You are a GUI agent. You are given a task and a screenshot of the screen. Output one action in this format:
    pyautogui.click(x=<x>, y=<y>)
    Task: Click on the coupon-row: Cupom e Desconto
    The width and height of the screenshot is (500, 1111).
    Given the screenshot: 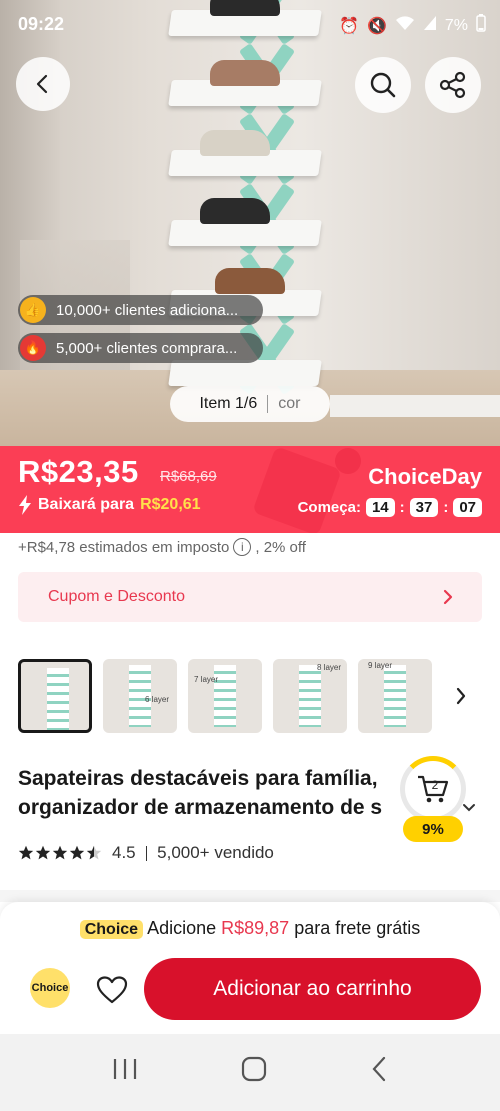 What is the action you would take?
    pyautogui.click(x=250, y=597)
    